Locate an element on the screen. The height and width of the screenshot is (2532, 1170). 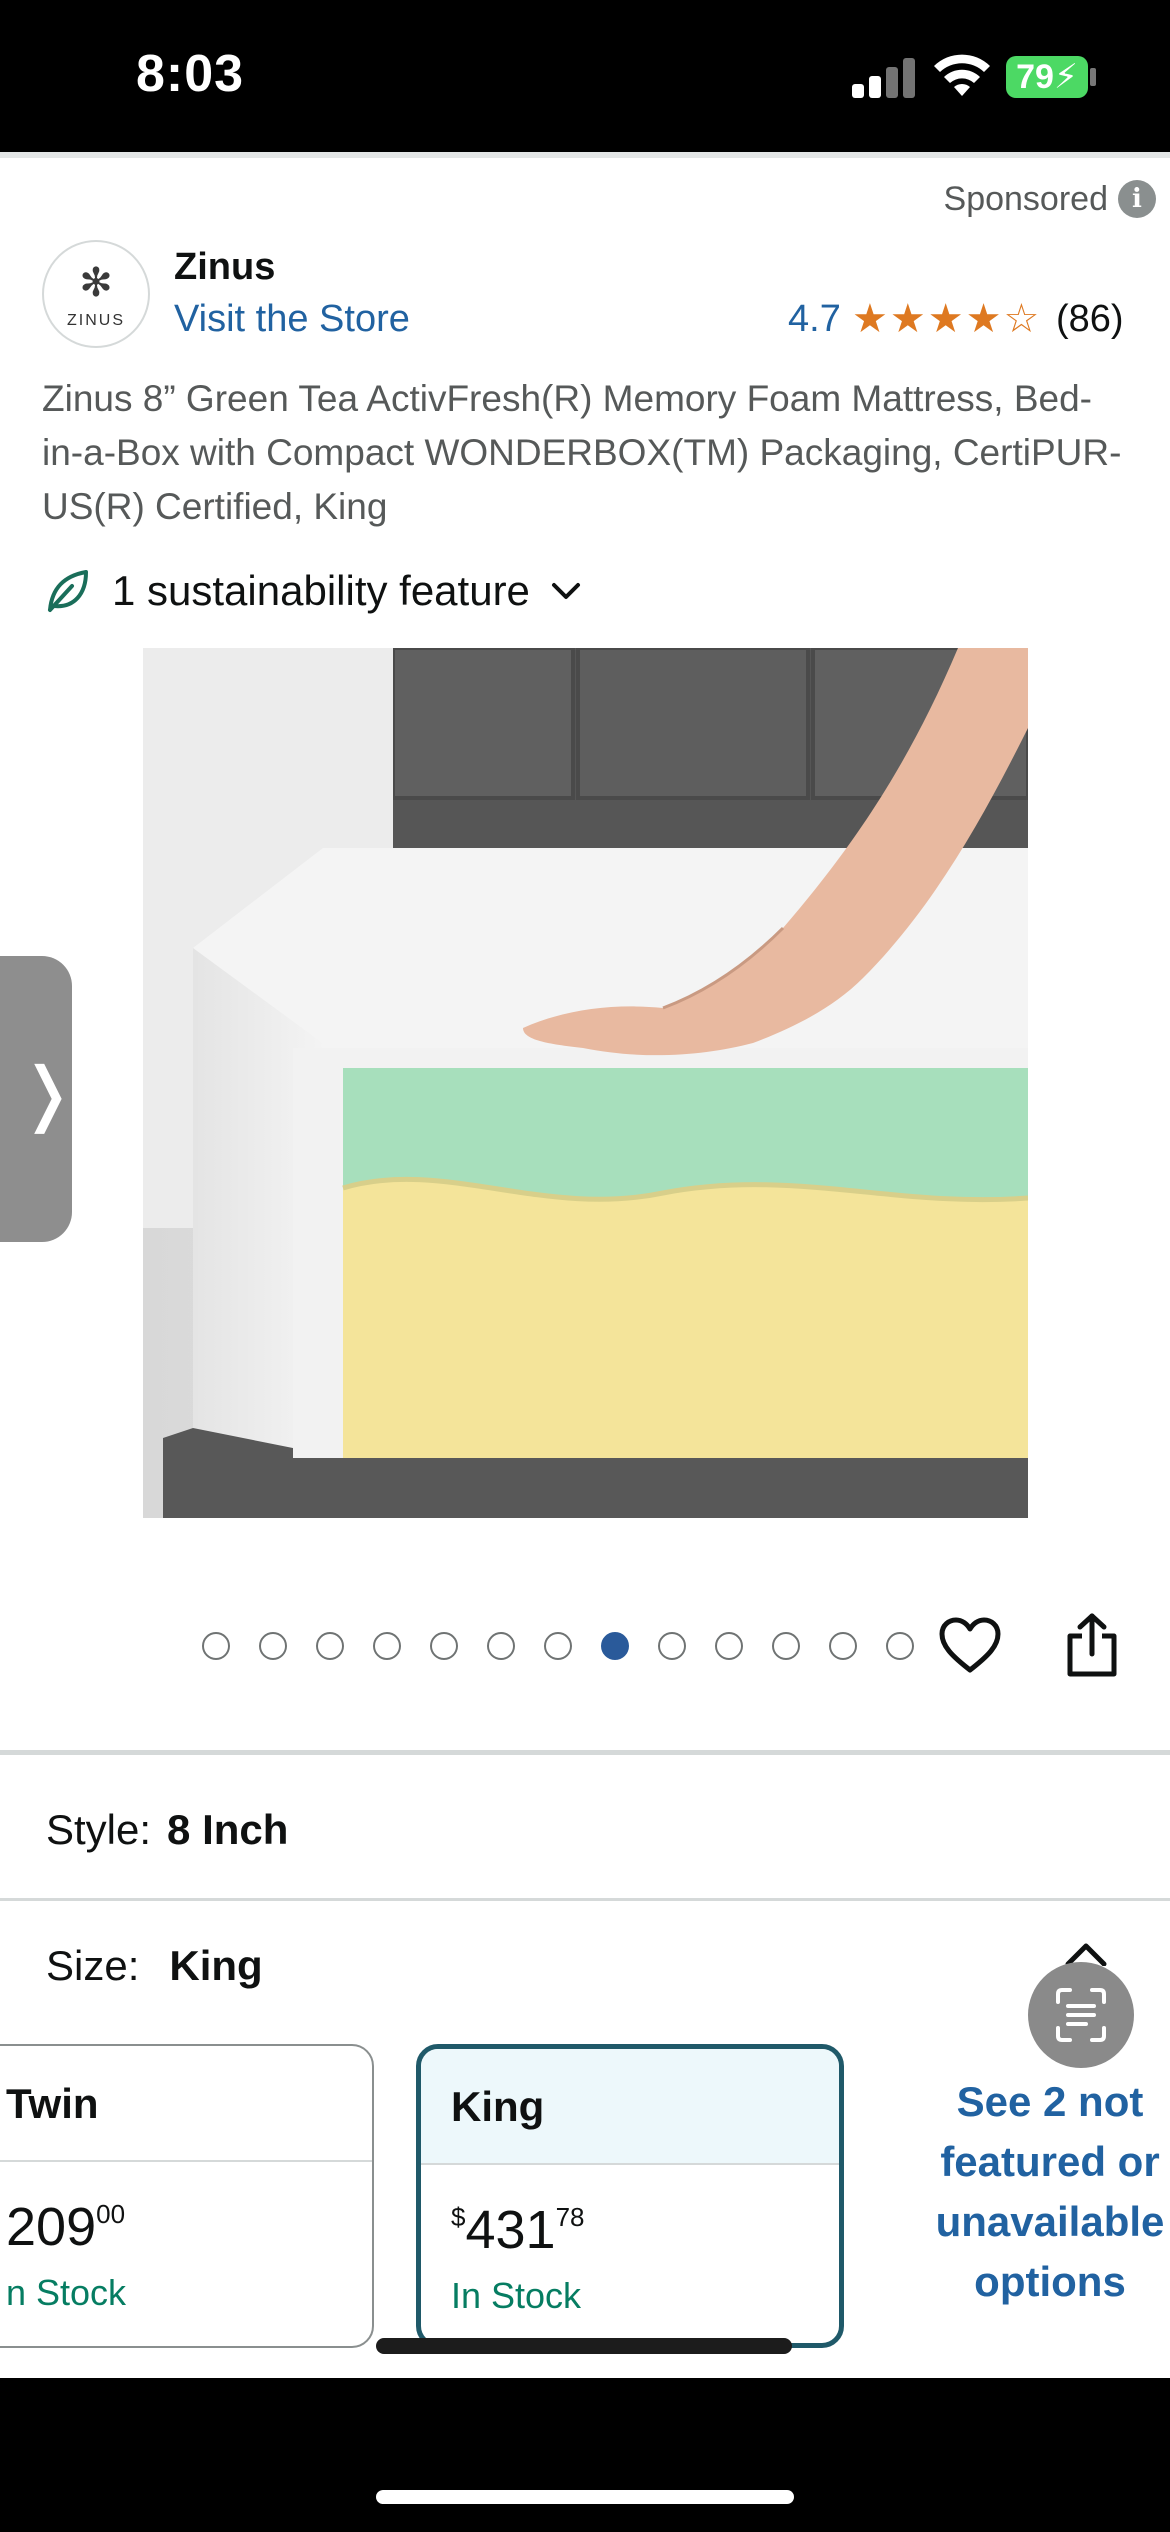
style-value: 8 Inch is located at coordinates (228, 1829).